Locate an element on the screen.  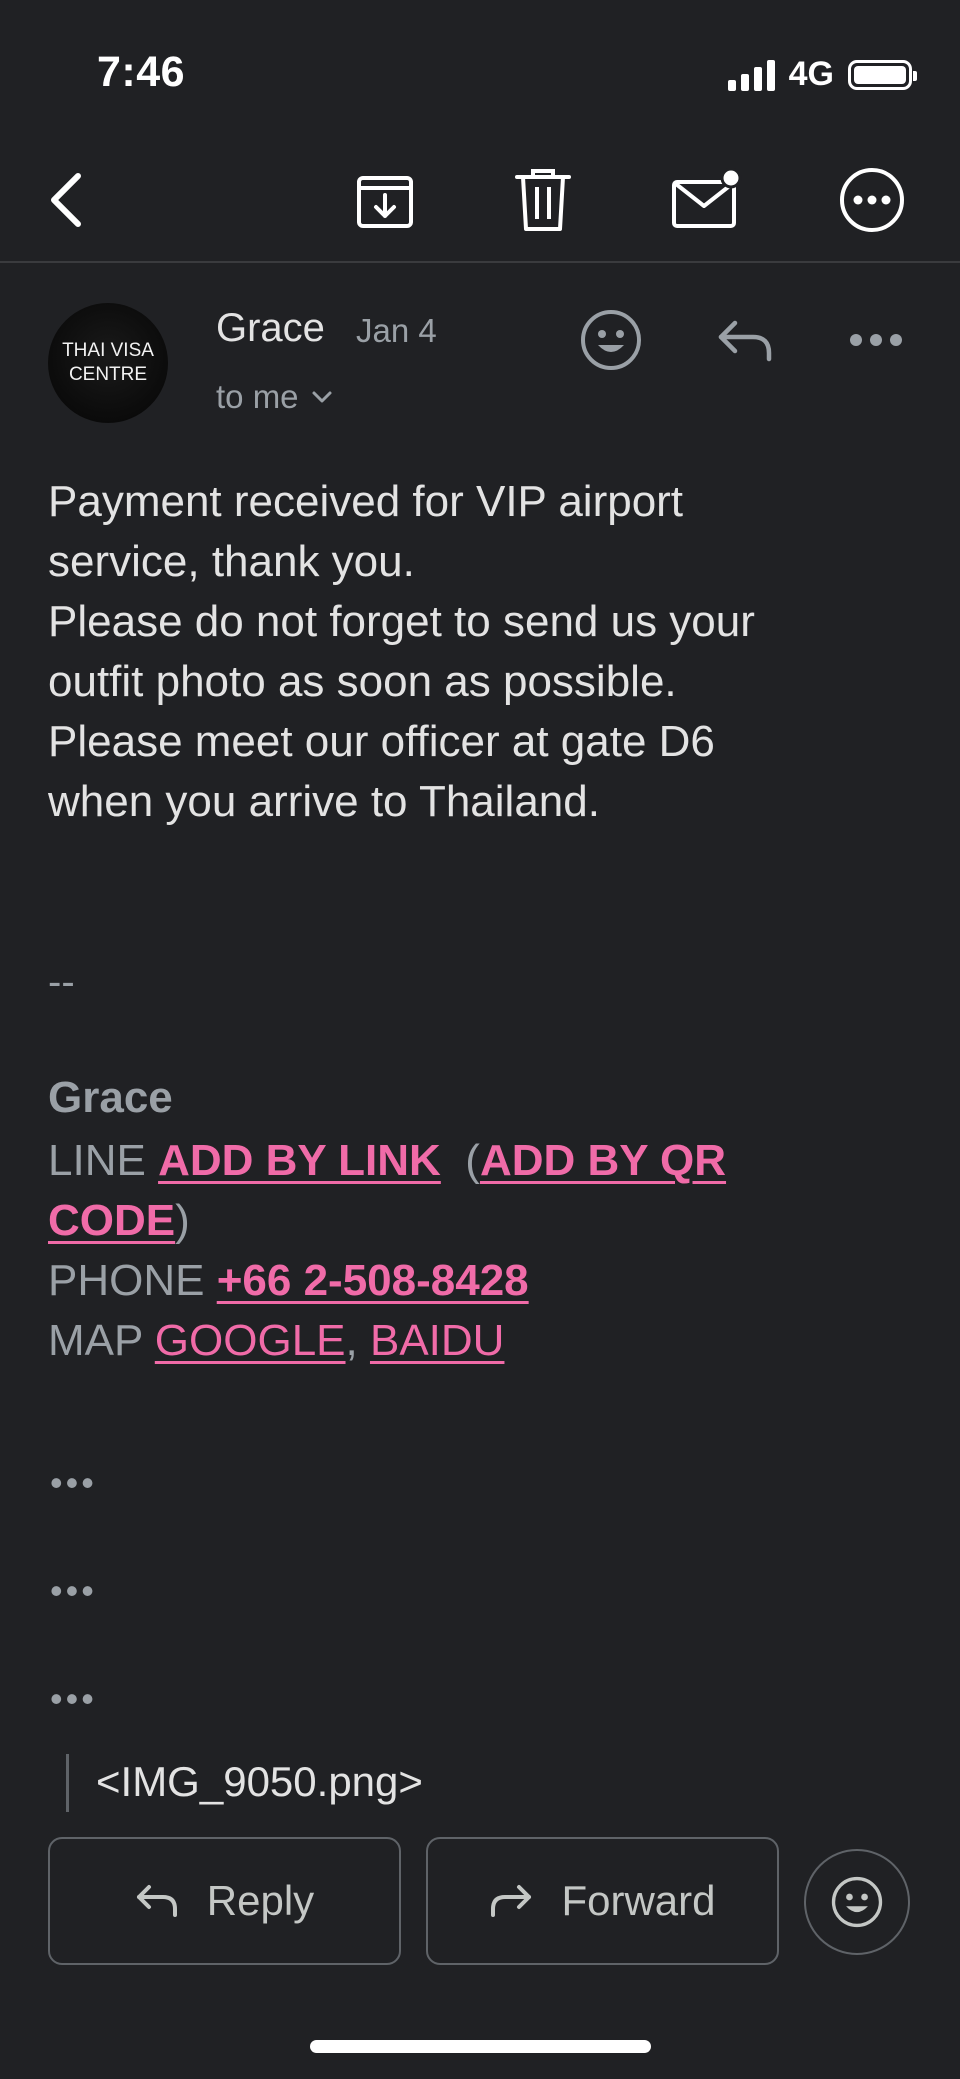
chevron-down-icon is located at coordinates (322, 397).